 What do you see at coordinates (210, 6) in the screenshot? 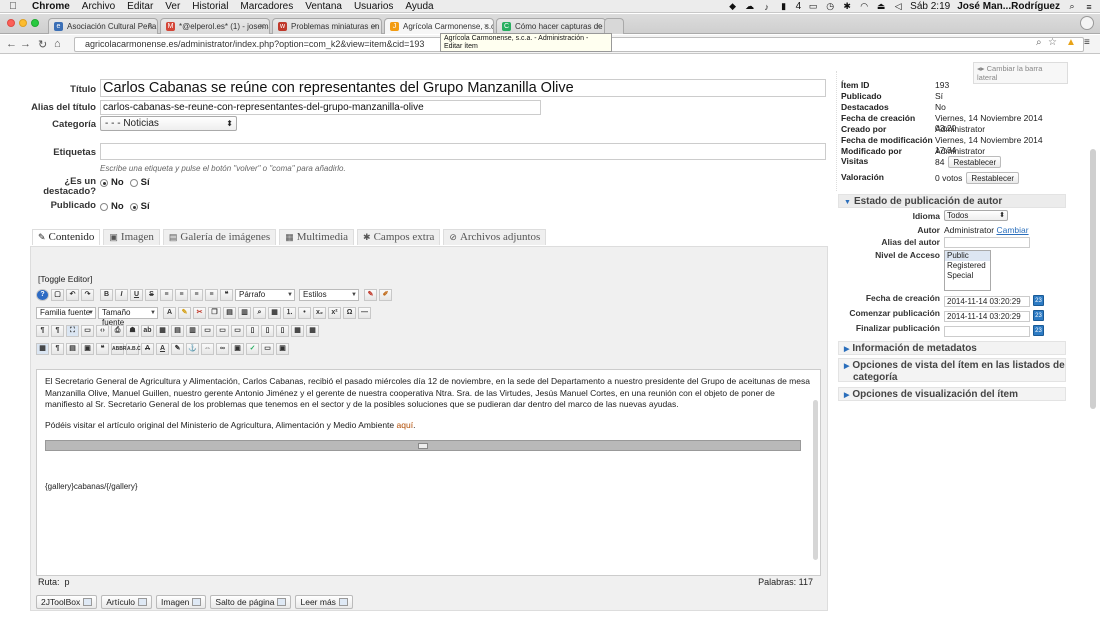
I see `menu-historial: Historial` at bounding box center [210, 6].